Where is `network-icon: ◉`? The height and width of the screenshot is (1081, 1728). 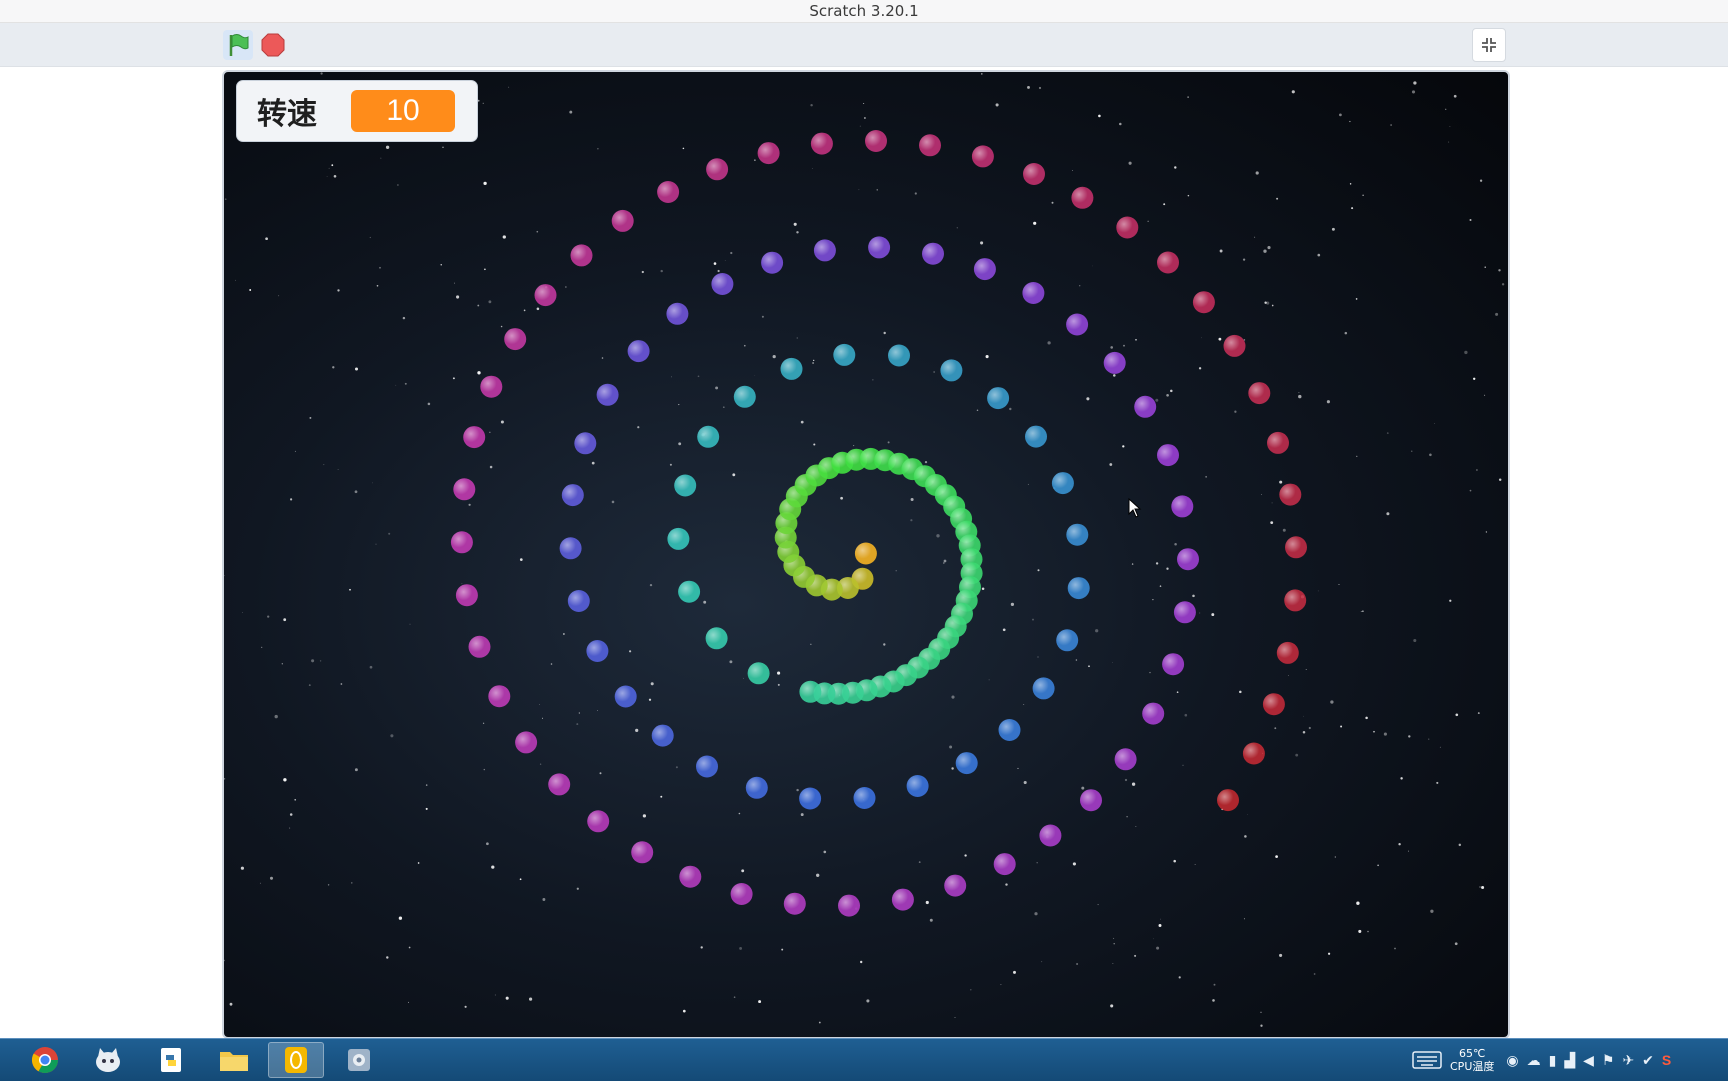 network-icon: ◉ is located at coordinates (1512, 1060).